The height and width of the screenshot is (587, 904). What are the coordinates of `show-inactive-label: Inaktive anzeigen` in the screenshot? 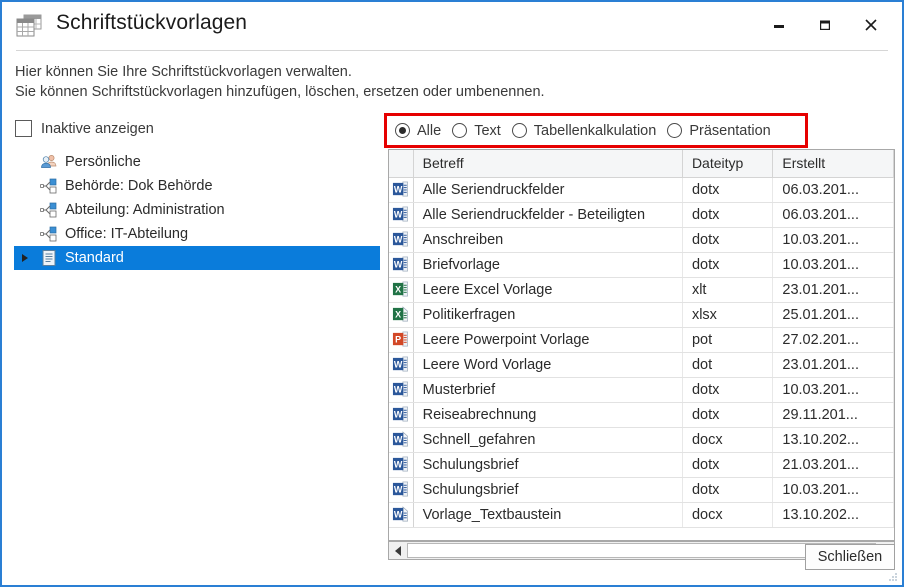 It's located at (97, 128).